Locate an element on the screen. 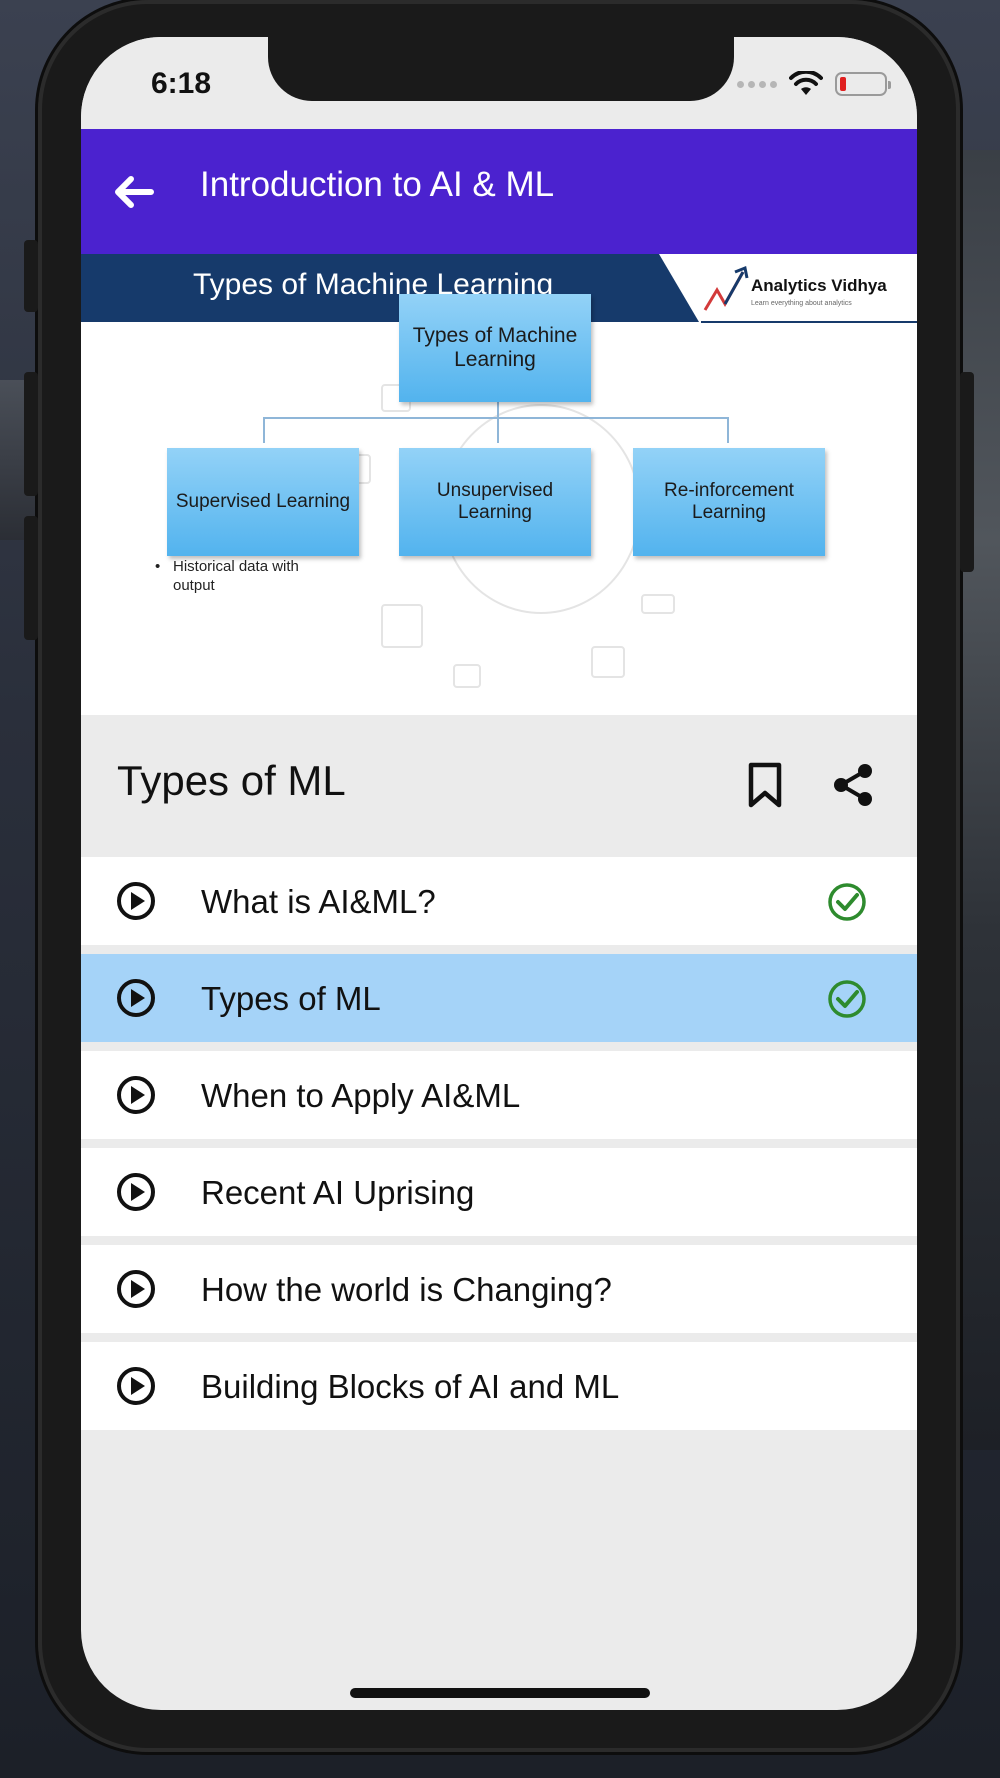 The width and height of the screenshot is (1000, 1778). lesson-header: Types of ML is located at coordinates (499, 782).